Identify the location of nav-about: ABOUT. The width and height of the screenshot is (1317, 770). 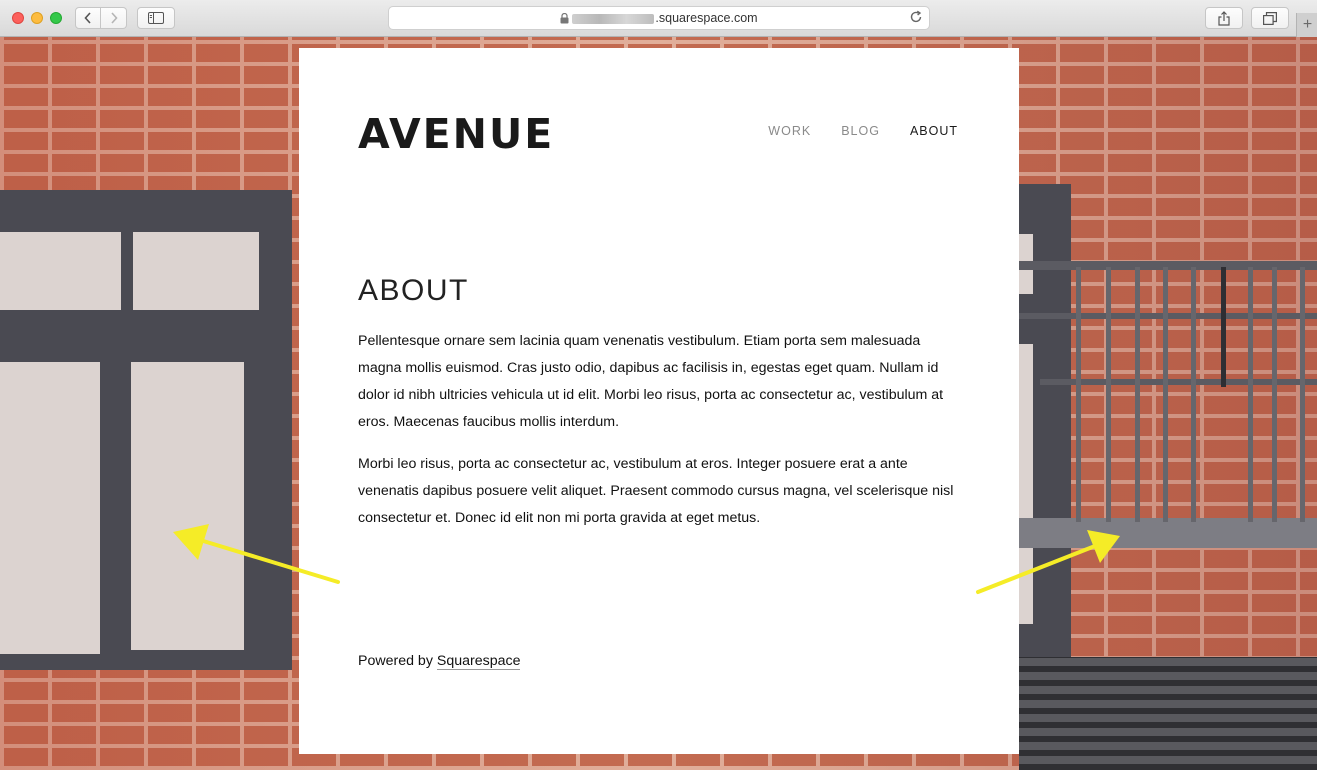
(934, 131).